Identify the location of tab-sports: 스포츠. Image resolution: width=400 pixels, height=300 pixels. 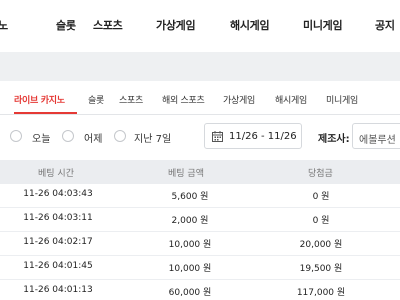
(131, 99).